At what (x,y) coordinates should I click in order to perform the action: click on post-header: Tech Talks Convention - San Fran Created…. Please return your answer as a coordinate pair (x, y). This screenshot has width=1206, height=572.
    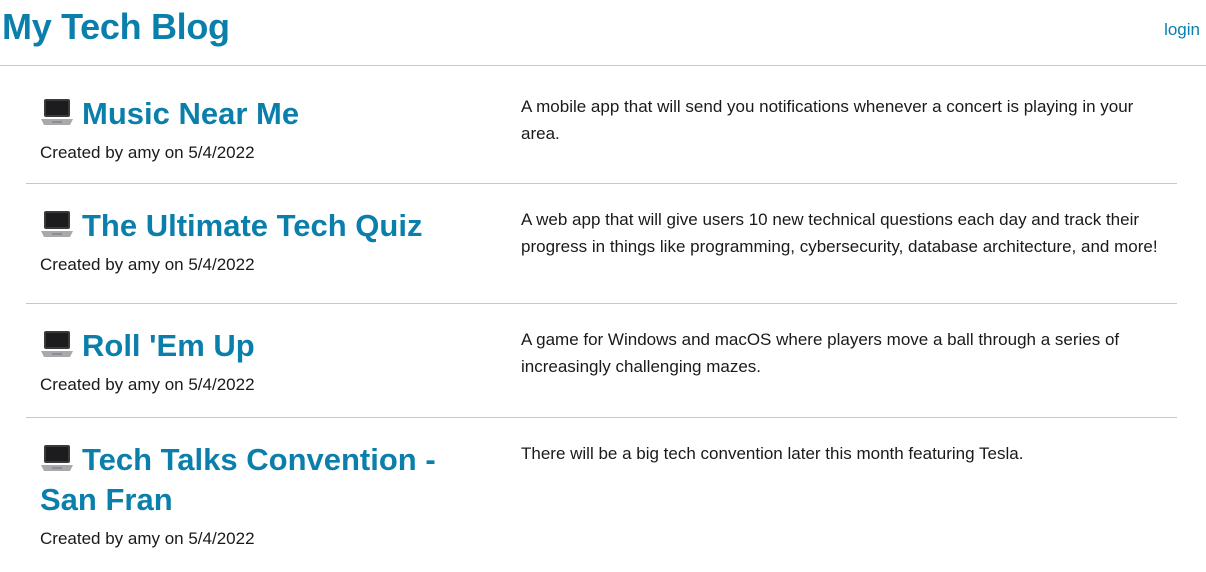
    Looking at the image, I should click on (260, 494).